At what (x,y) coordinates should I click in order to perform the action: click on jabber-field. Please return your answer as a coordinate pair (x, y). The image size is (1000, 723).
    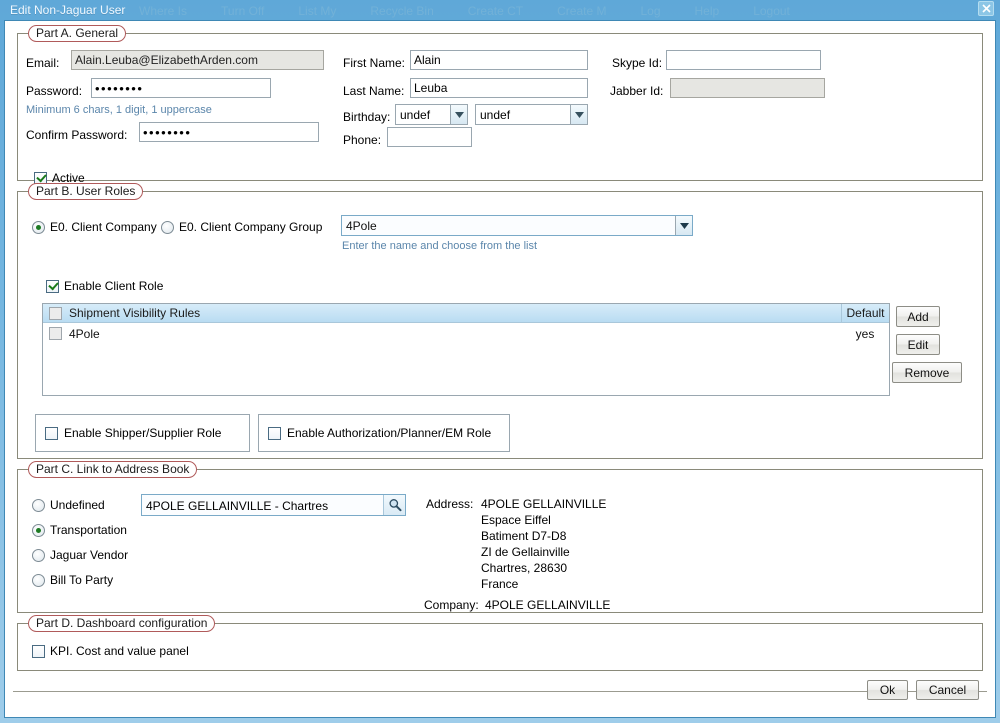
    Looking at the image, I should click on (747, 88).